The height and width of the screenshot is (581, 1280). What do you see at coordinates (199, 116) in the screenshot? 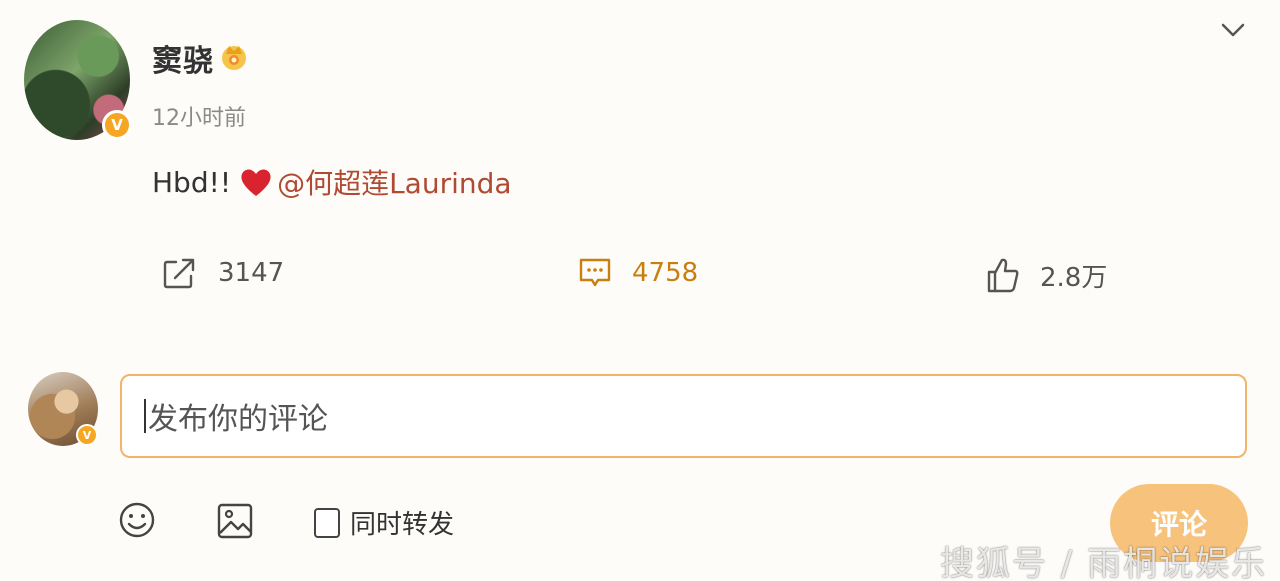
I see `post-timestamp: 12小时前` at bounding box center [199, 116].